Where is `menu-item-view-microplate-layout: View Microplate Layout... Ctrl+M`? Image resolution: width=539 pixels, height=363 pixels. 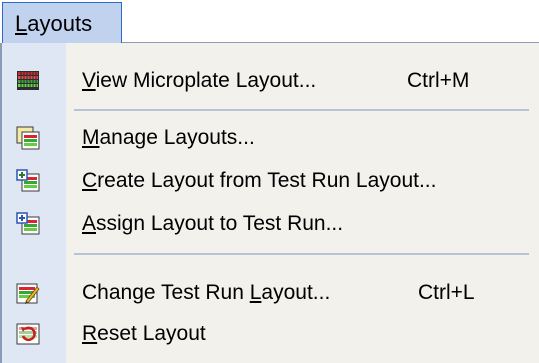
menu-item-view-microplate-layout: View Microplate Layout... Ctrl+M is located at coordinates (270, 80).